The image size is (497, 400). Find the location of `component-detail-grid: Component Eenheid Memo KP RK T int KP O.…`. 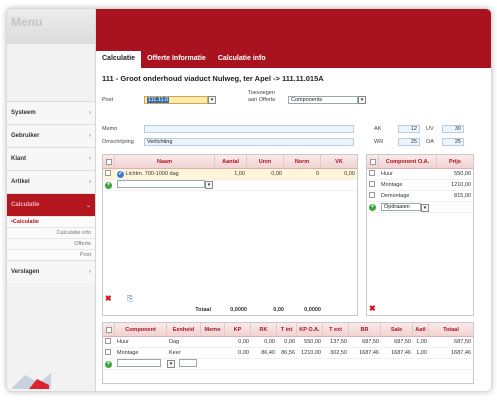

component-detail-grid: Component Eenheid Memo KP RK T int KP O.… is located at coordinates (288, 353).